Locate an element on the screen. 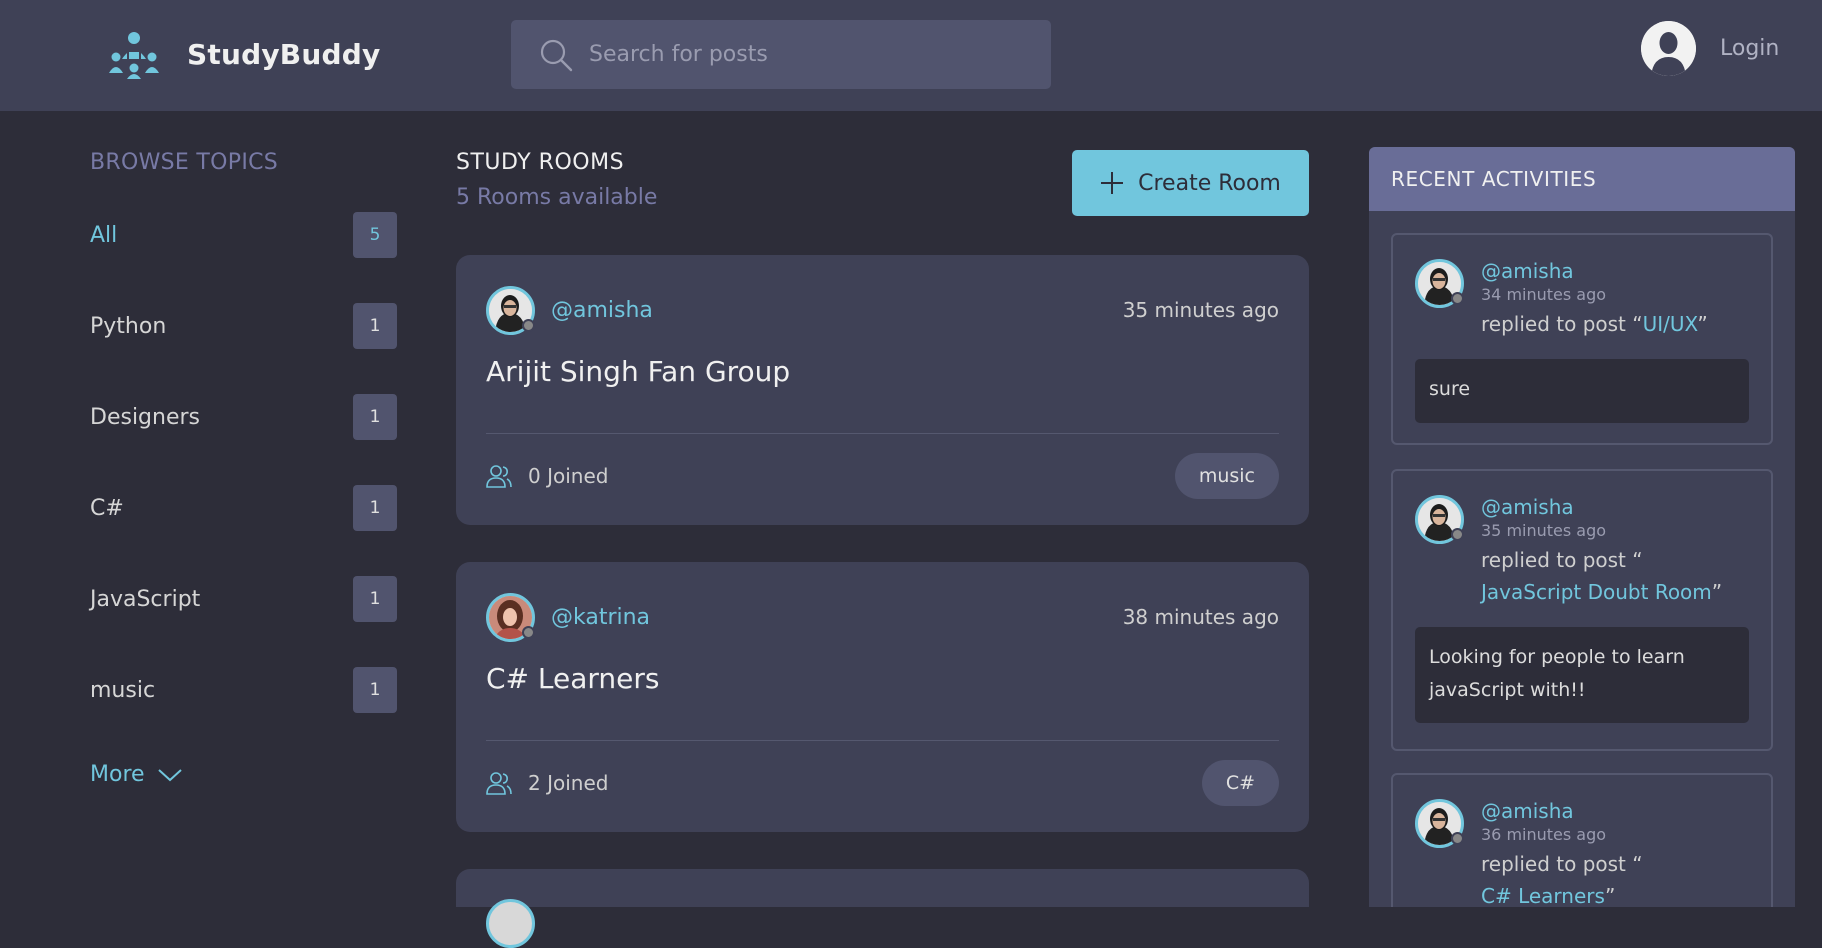  topic-tag: C# is located at coordinates (1240, 783).